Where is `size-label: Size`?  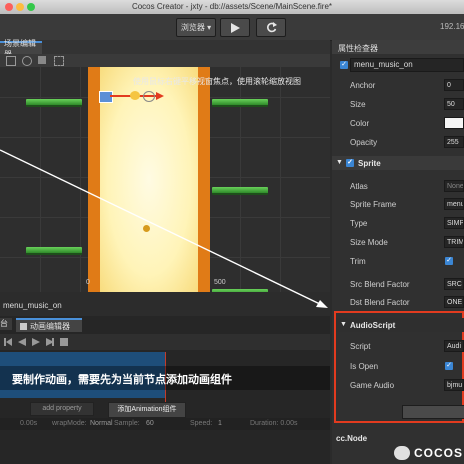
size-label: Size is located at coordinates (358, 104).